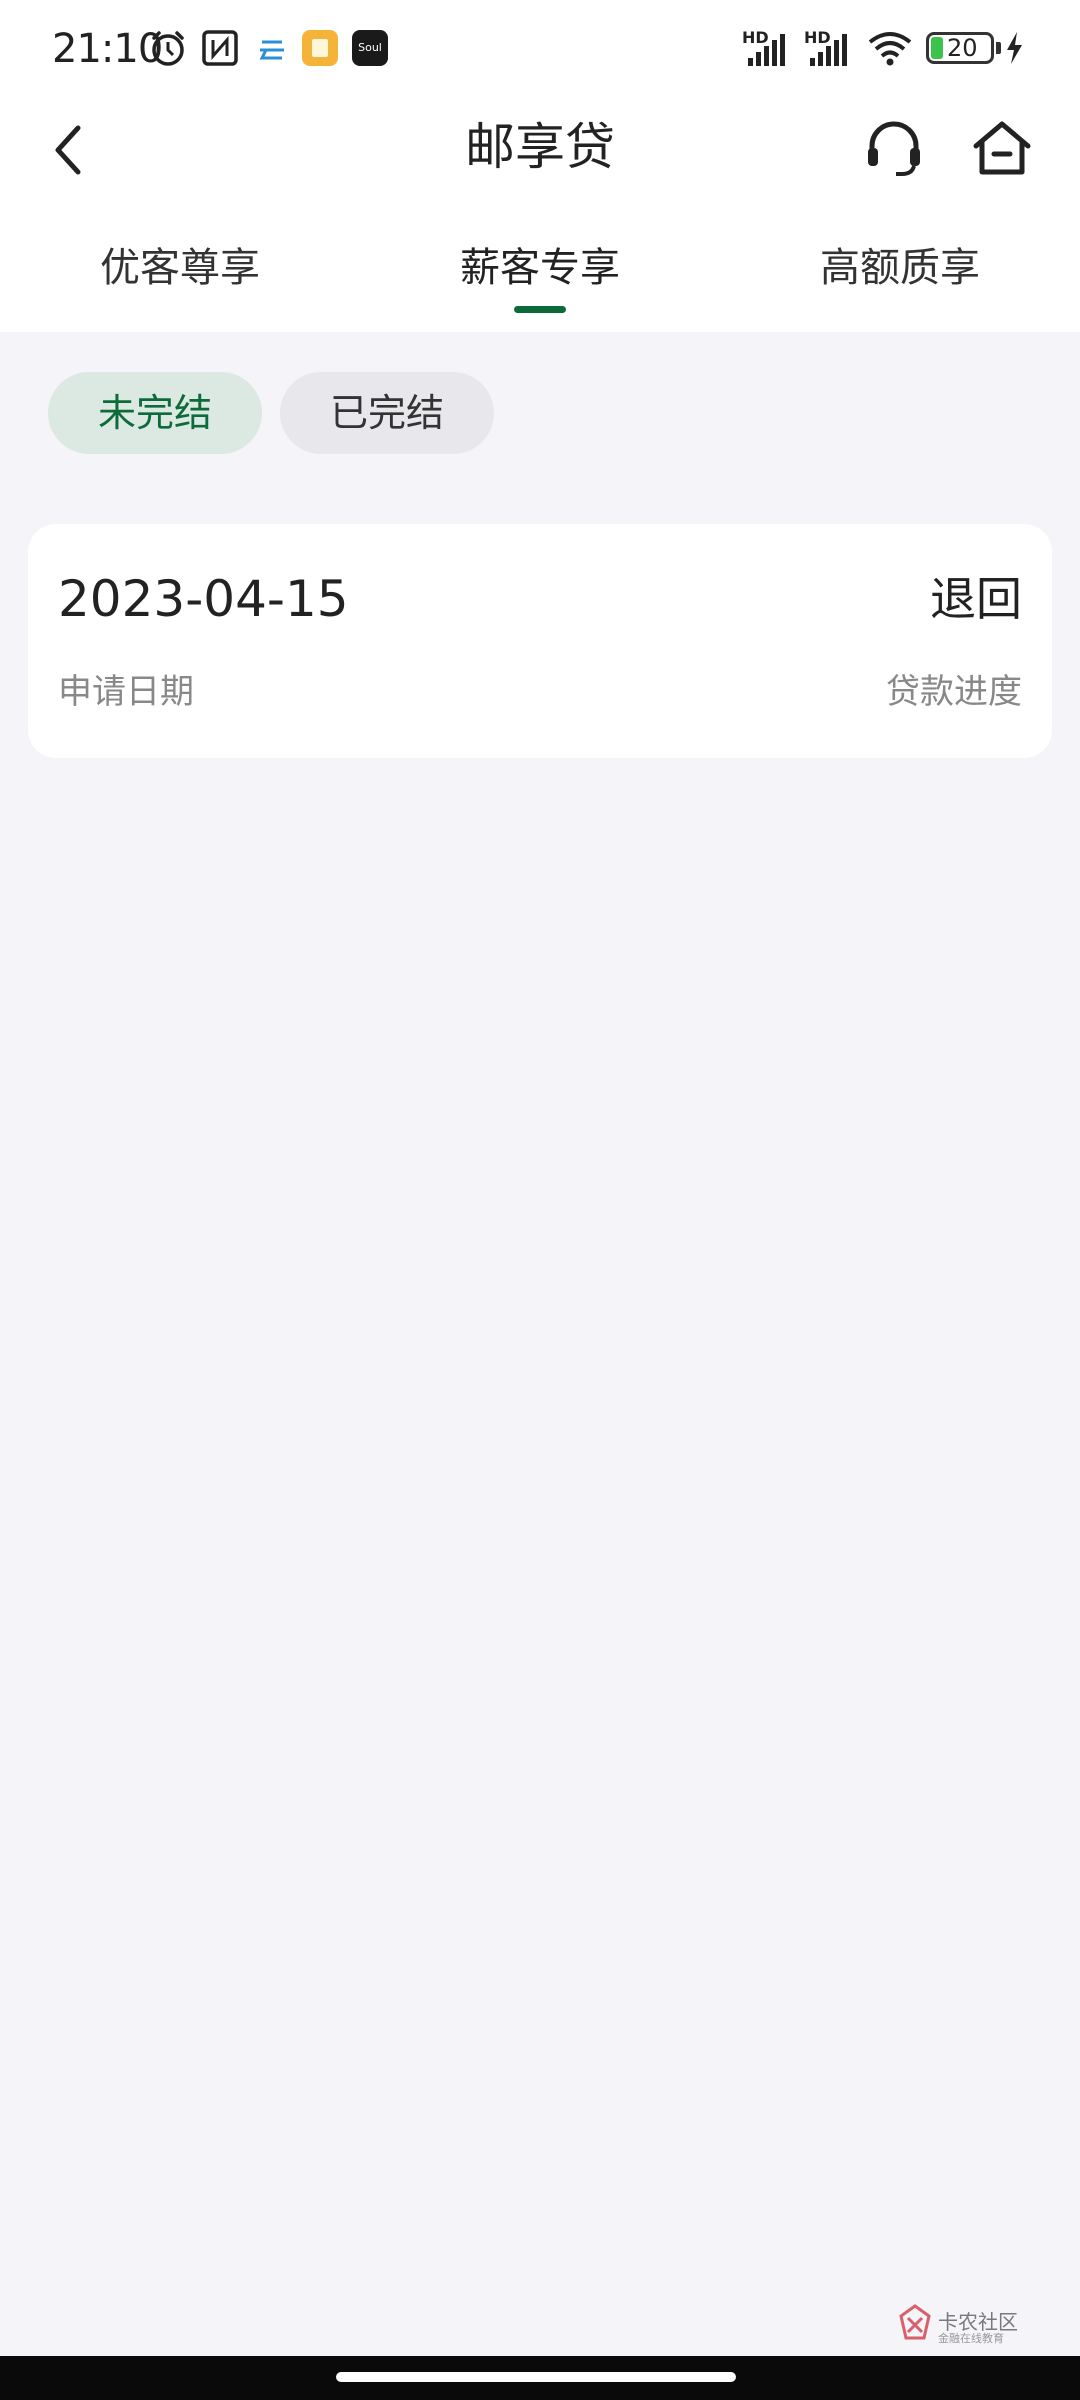 The image size is (1080, 2400). What do you see at coordinates (320, 48) in the screenshot?
I see `notes-app-icon` at bounding box center [320, 48].